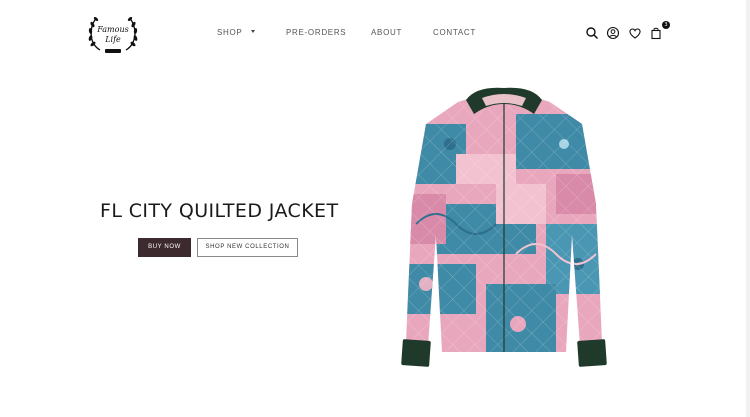 The image size is (750, 417). Describe the element at coordinates (247, 247) in the screenshot. I see `shop-new-collection-button: SHOP NEW COLLECTION` at that location.